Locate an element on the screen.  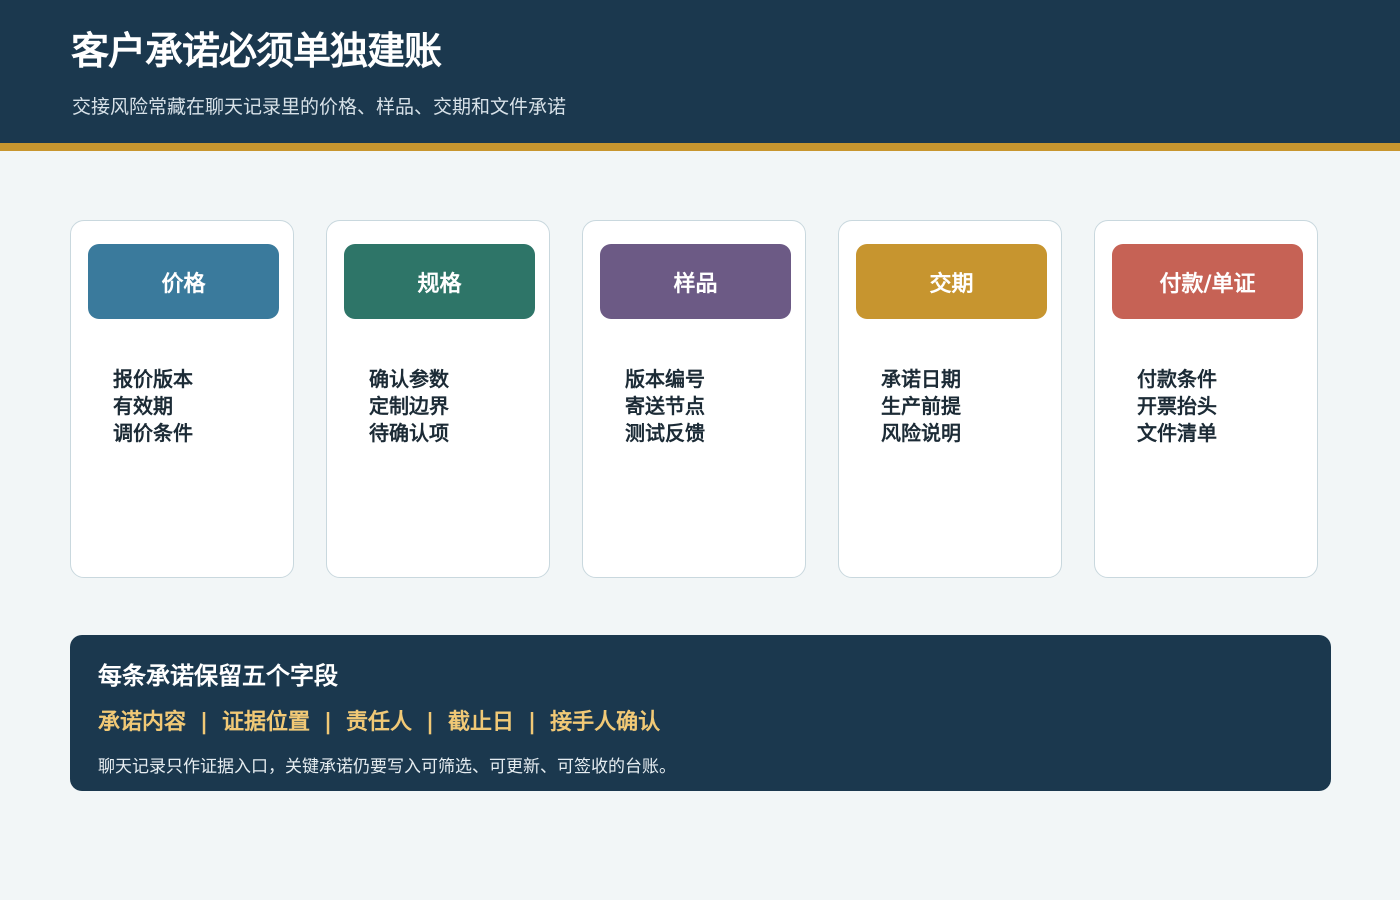
card-item: 待确认项 is located at coordinates (409, 433).